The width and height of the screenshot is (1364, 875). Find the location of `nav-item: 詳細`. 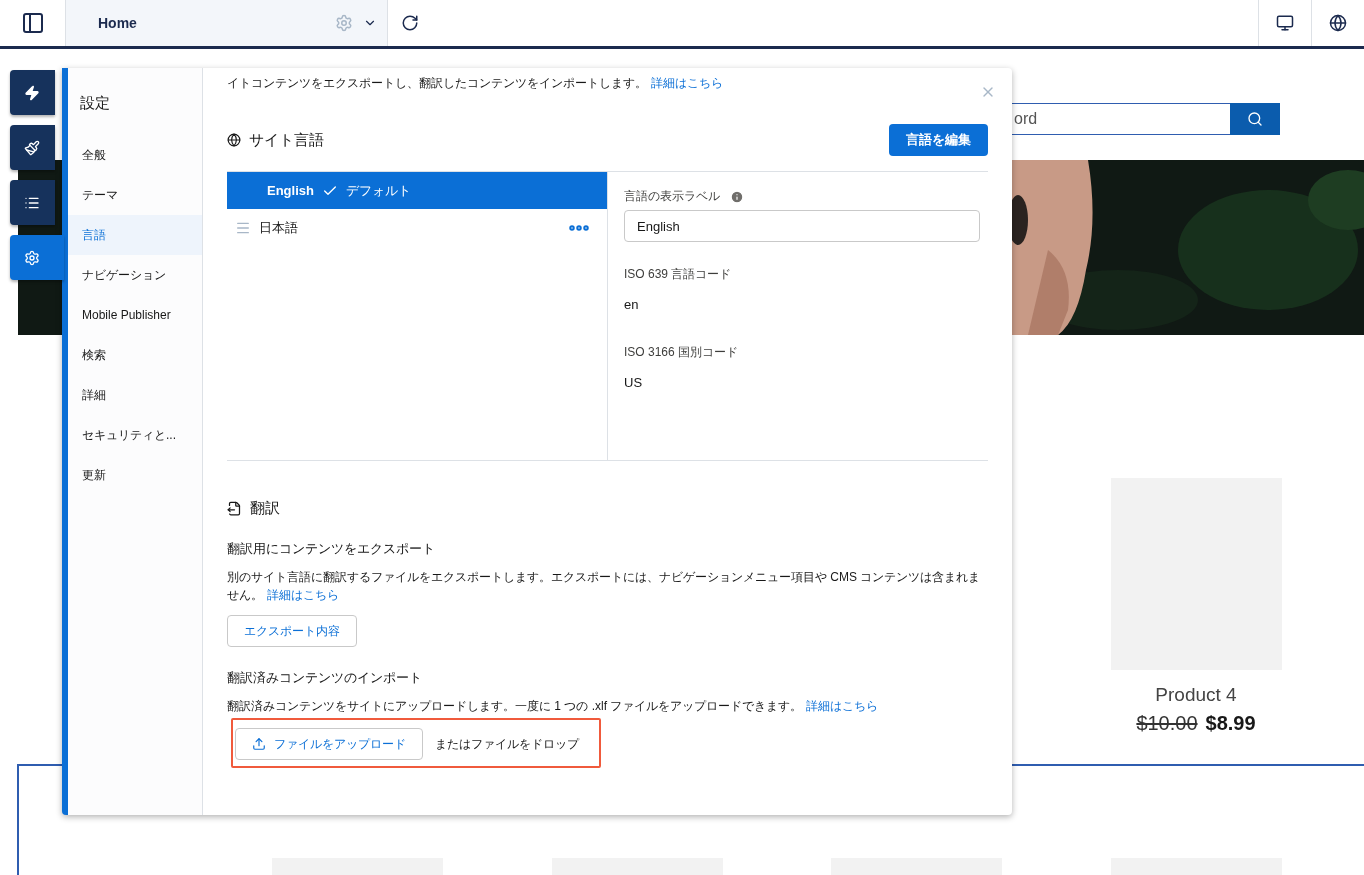

nav-item: 詳細 is located at coordinates (135, 395).